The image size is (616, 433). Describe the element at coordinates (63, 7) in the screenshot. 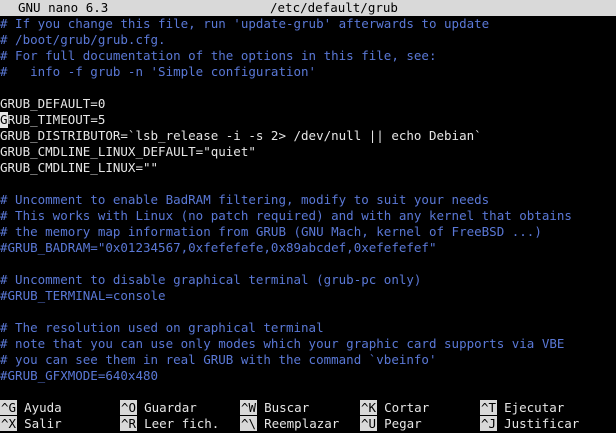

I see `app-name: GNU nano 6.3` at that location.